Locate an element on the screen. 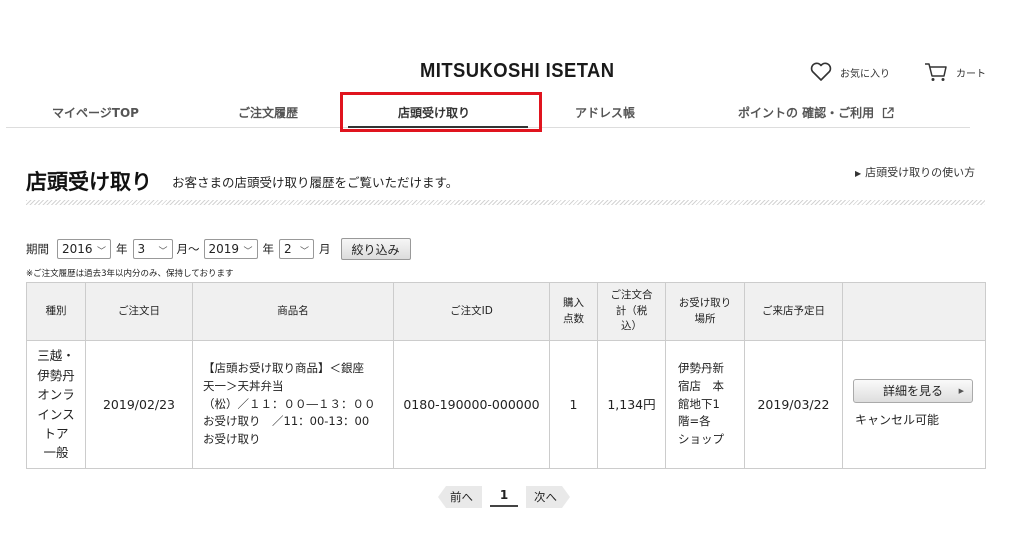 This screenshot has height=536, width=1011. period-label: 期間 is located at coordinates (37, 249).